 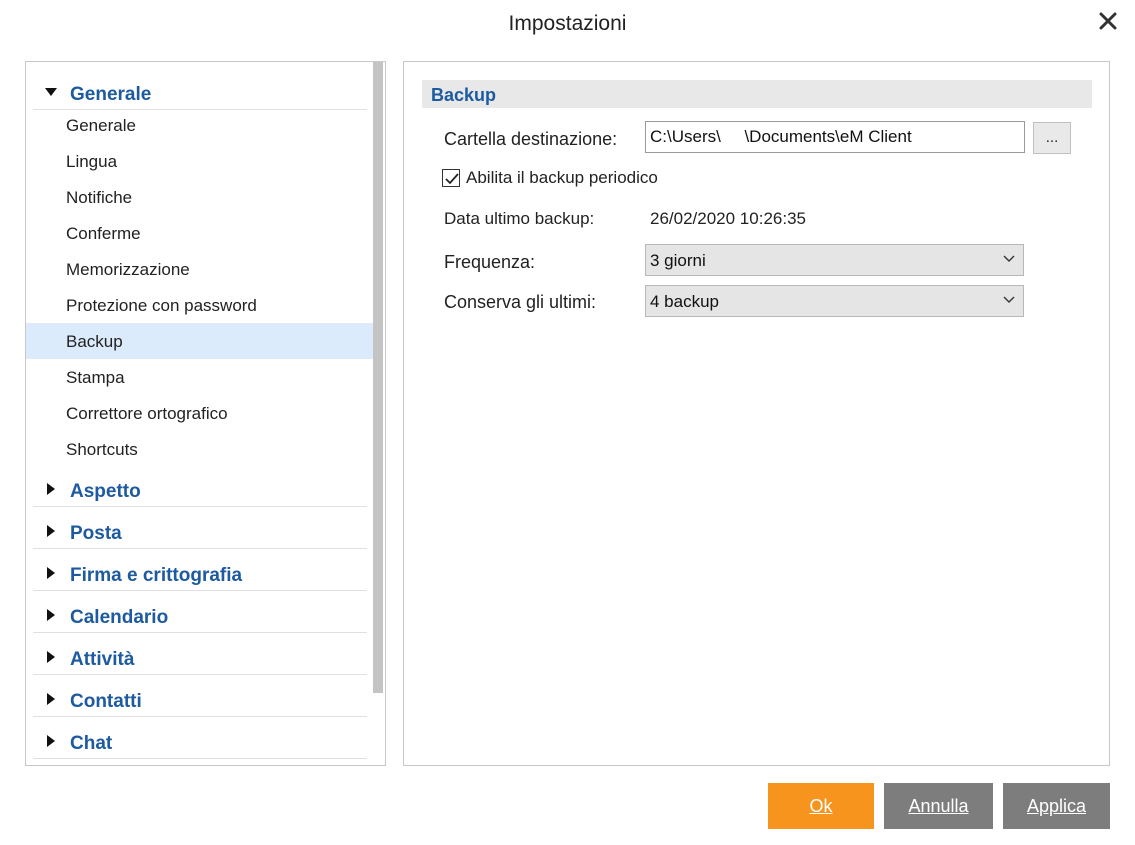 I want to click on cancel-button: Annulla, so click(x=938, y=806).